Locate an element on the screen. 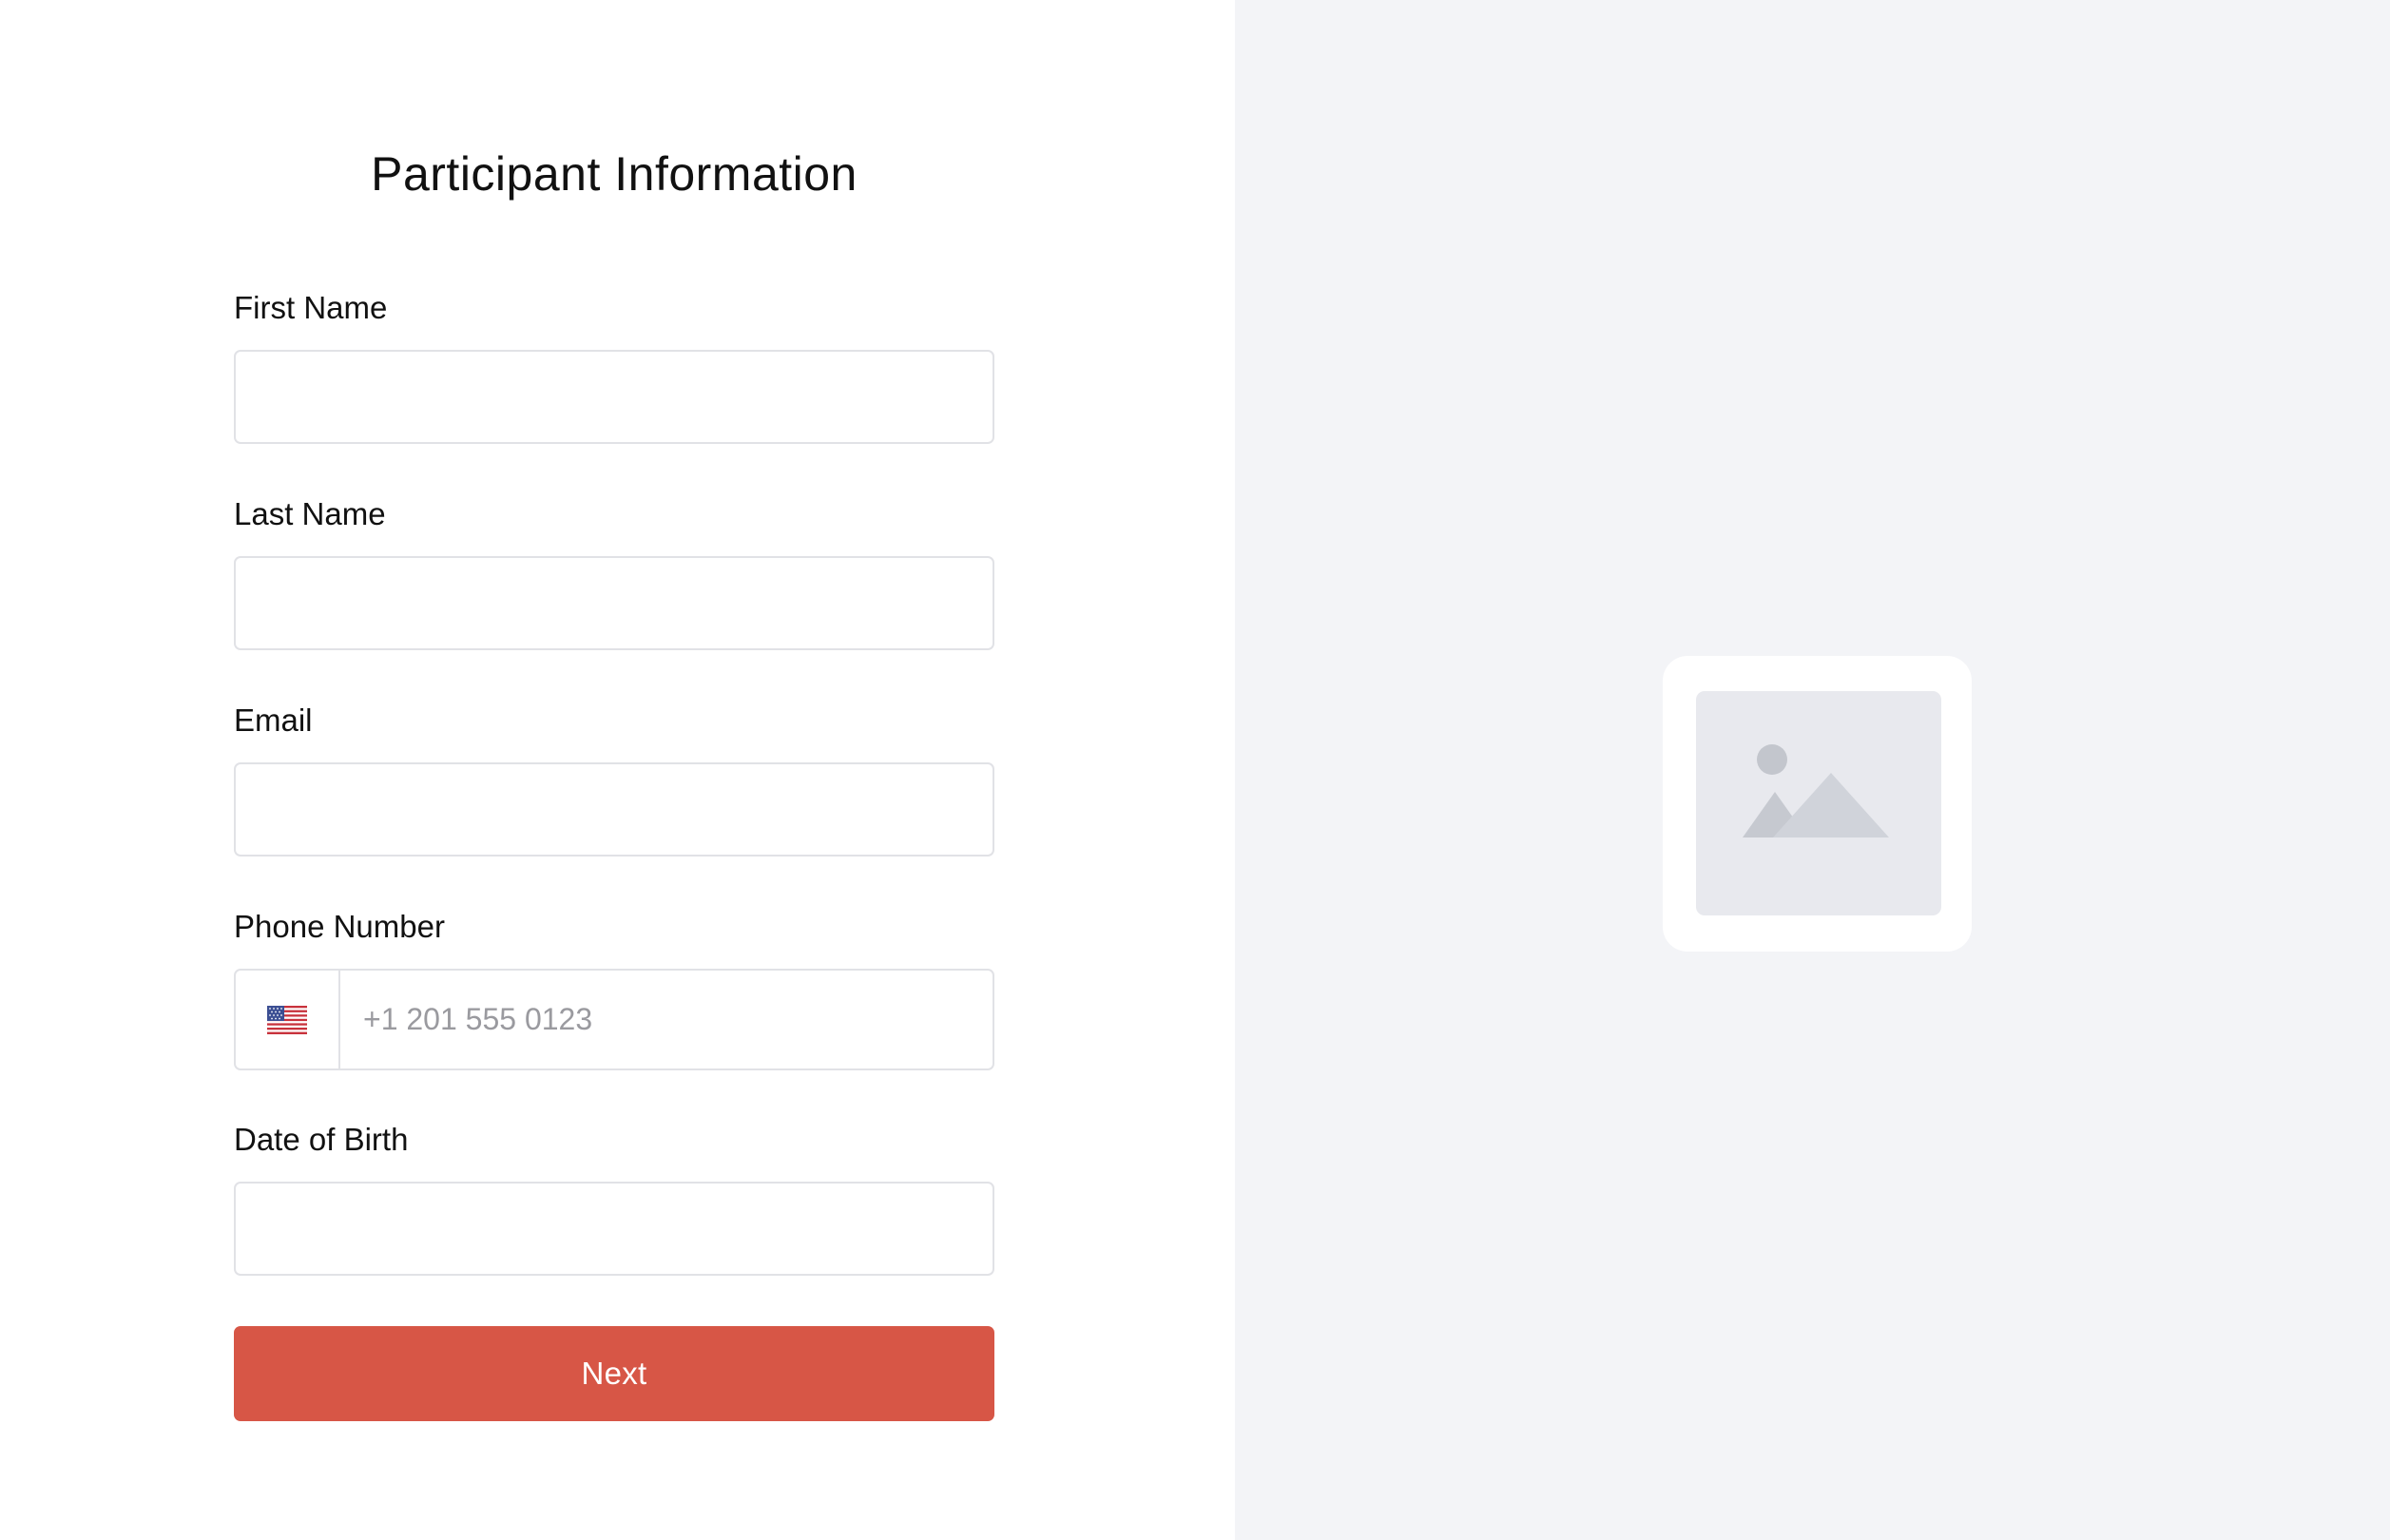 The width and height of the screenshot is (2390, 1540). us-flag-icon is located at coordinates (287, 1019).